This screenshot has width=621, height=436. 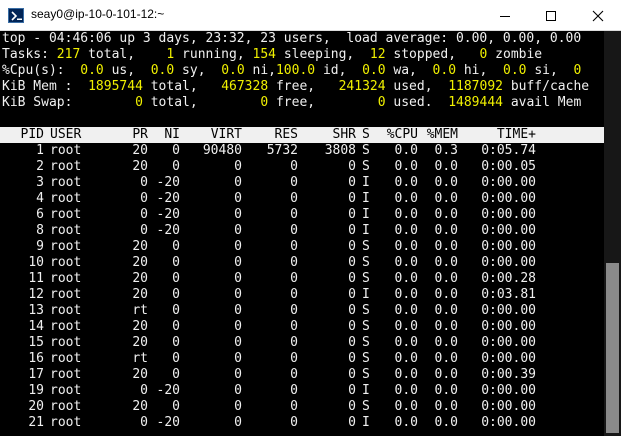 What do you see at coordinates (612, 348) in the screenshot?
I see `scrollbar-thumb` at bounding box center [612, 348].